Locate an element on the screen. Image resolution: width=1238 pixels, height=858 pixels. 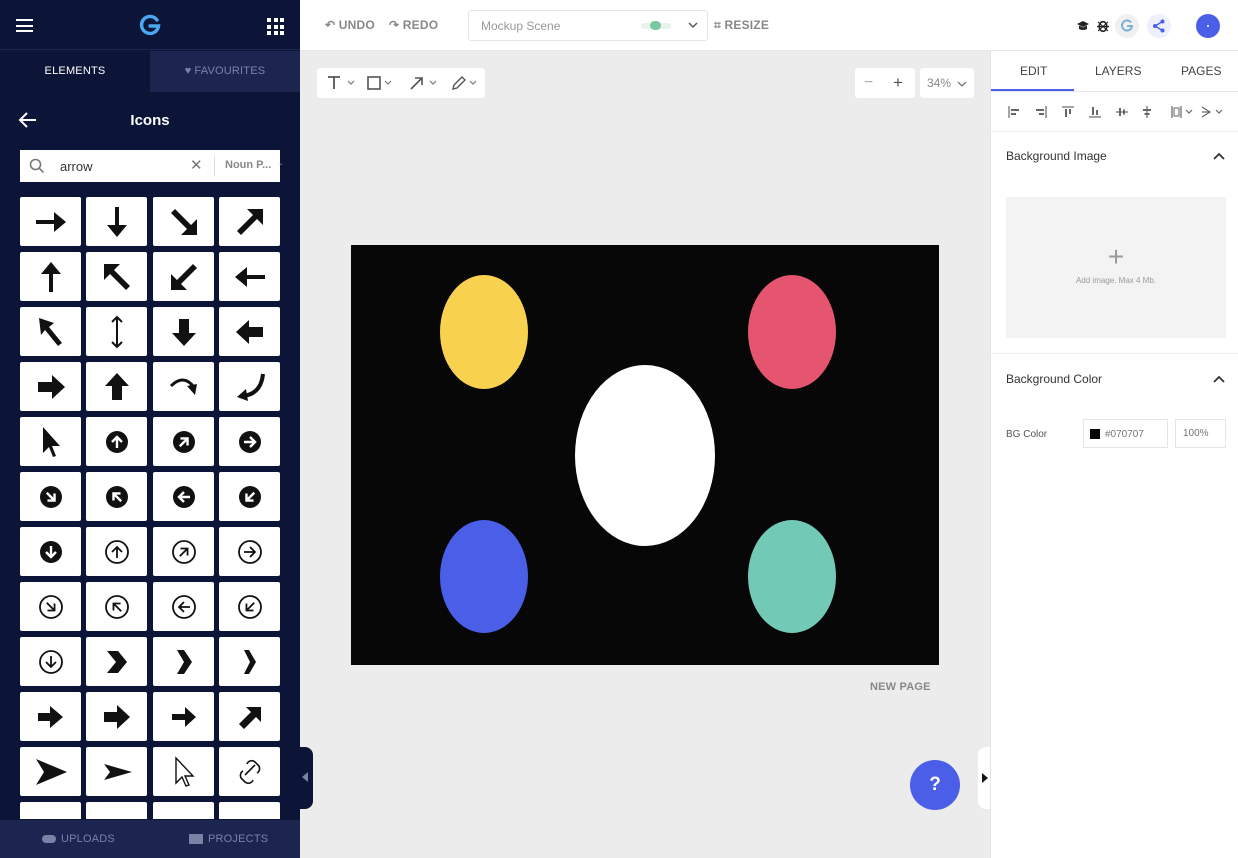
redo-button: ↷ REDO is located at coordinates (413, 25).